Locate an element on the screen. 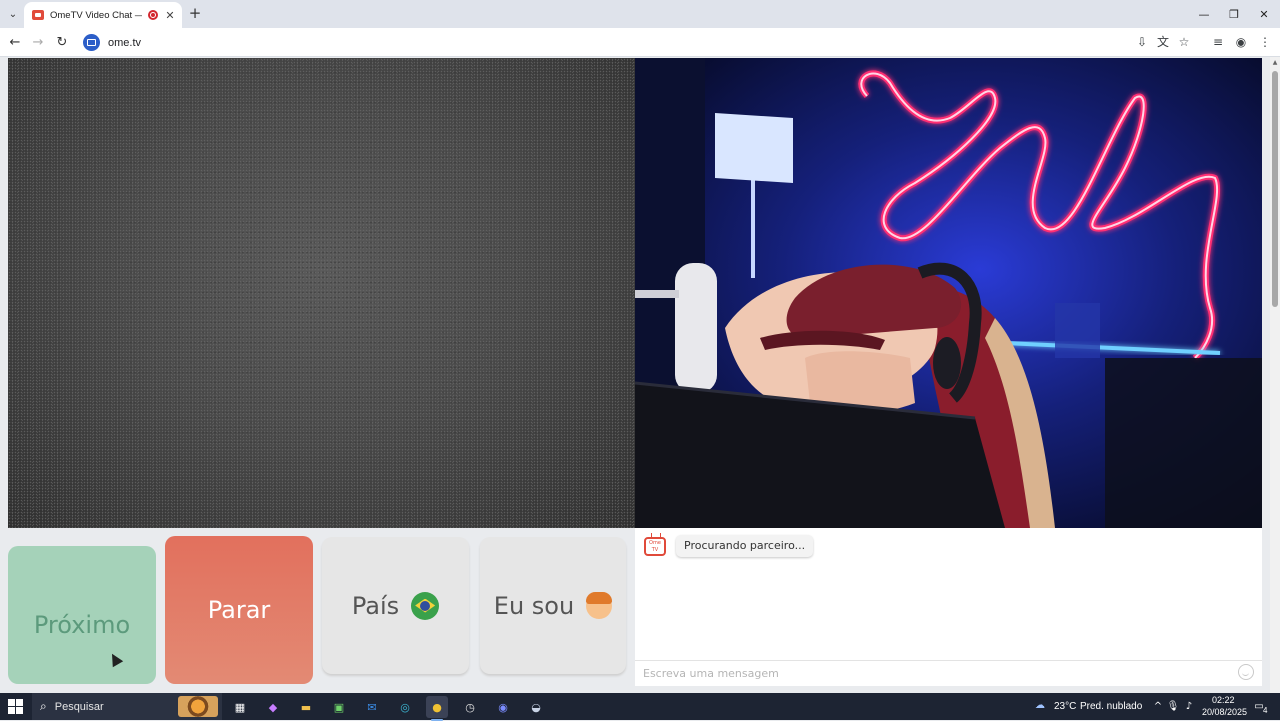 Image resolution: width=1280 pixels, height=721 pixels. install-app-icon: ⇩ is located at coordinates (1142, 42).